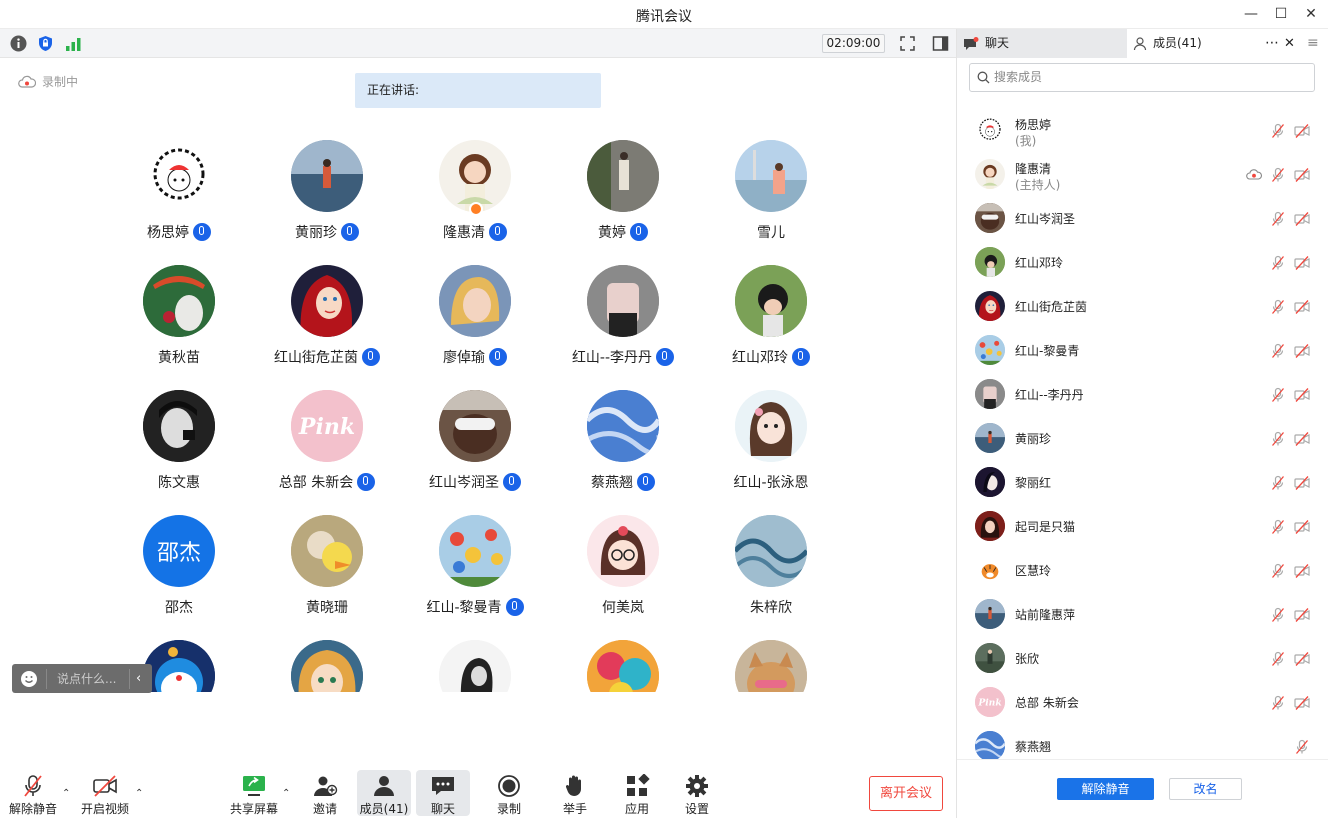 The image size is (1328, 818). Describe the element at coordinates (940, 43) in the screenshot. I see `layout-toggle-icon` at that location.